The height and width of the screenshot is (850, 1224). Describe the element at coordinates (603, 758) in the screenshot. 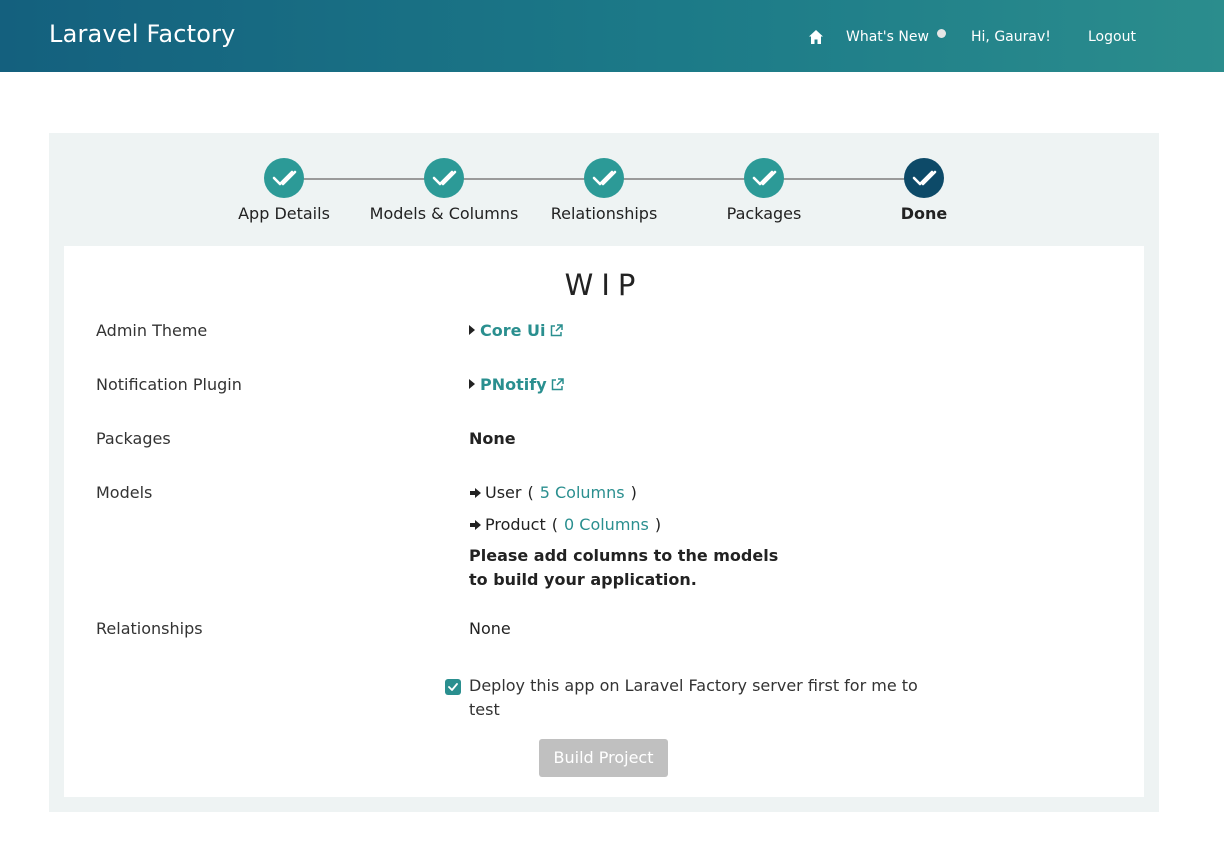

I see `build-project-button: Build Project` at that location.